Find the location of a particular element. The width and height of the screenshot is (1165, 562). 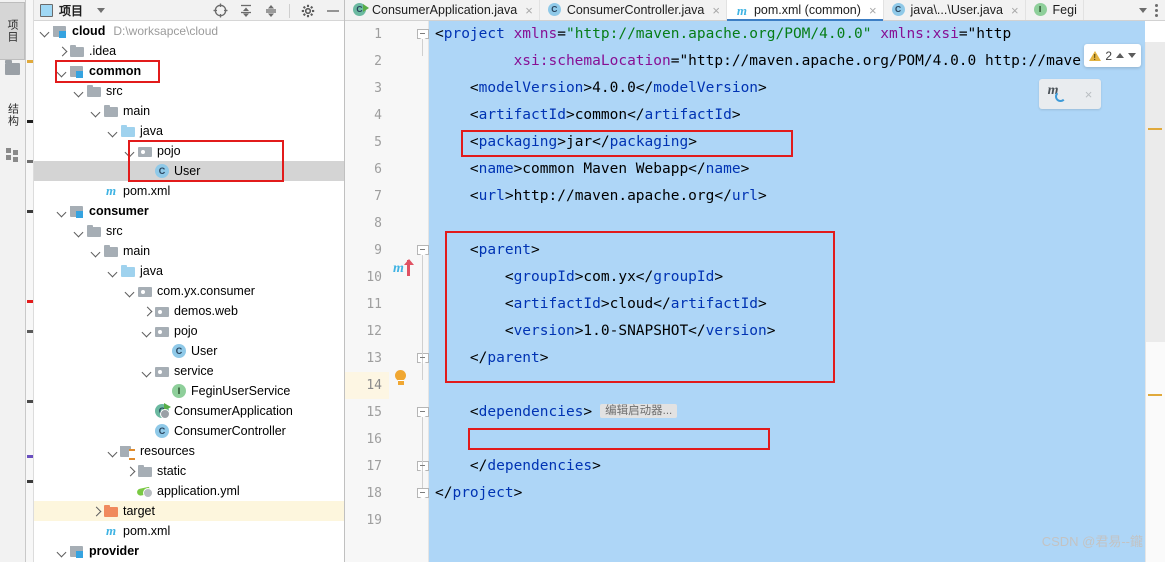

tree-node-demos-web: demos.web is located at coordinates (189, 311).